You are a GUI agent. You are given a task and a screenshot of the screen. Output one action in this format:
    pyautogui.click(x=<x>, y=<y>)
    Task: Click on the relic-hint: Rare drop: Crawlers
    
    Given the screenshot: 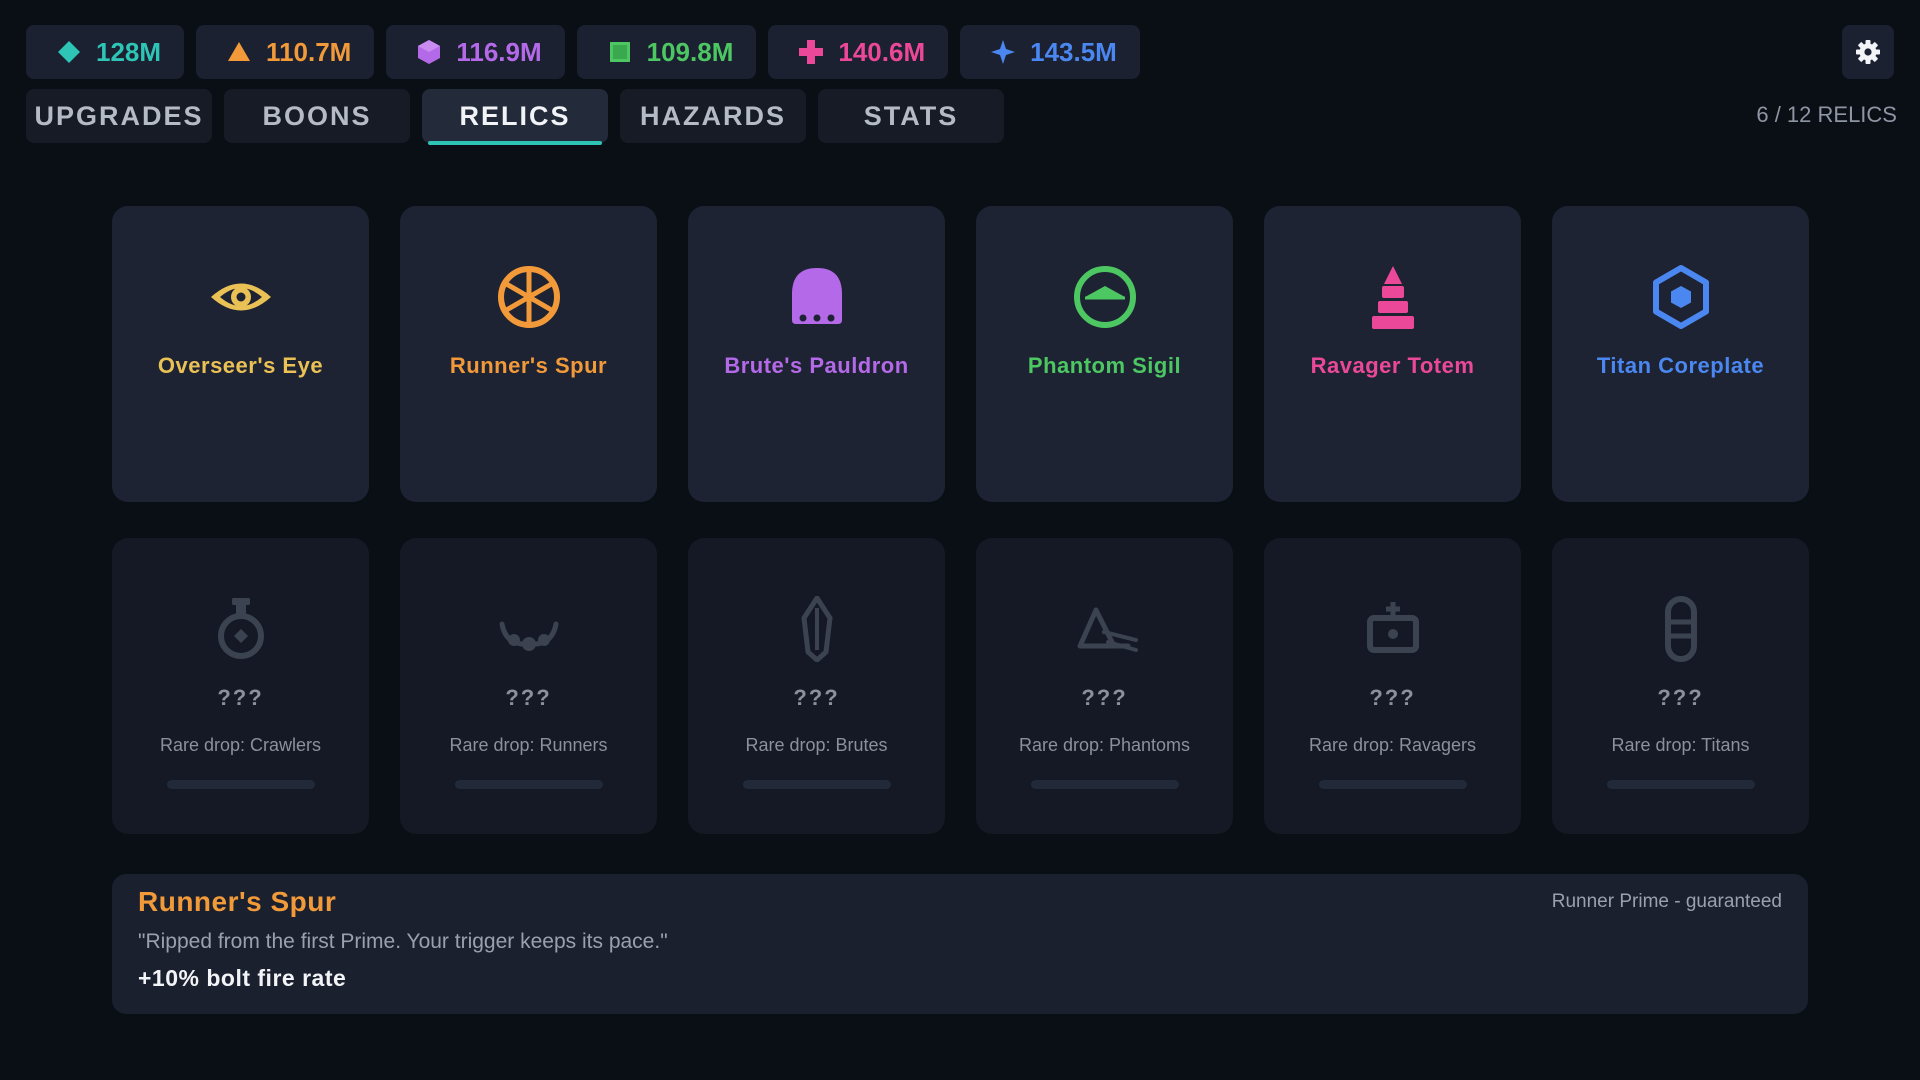 What is the action you would take?
    pyautogui.click(x=240, y=745)
    